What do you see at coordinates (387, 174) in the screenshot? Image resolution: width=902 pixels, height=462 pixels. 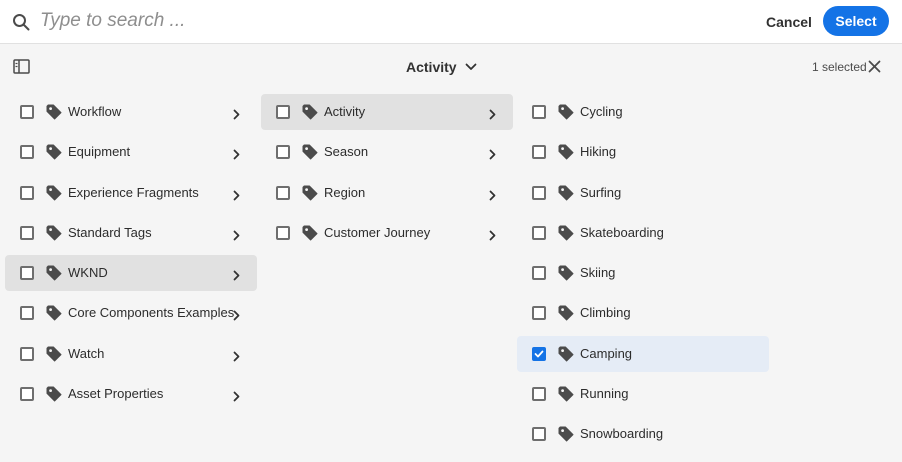 I see `tag-column-2: Activity Season Region Customer Journey` at bounding box center [387, 174].